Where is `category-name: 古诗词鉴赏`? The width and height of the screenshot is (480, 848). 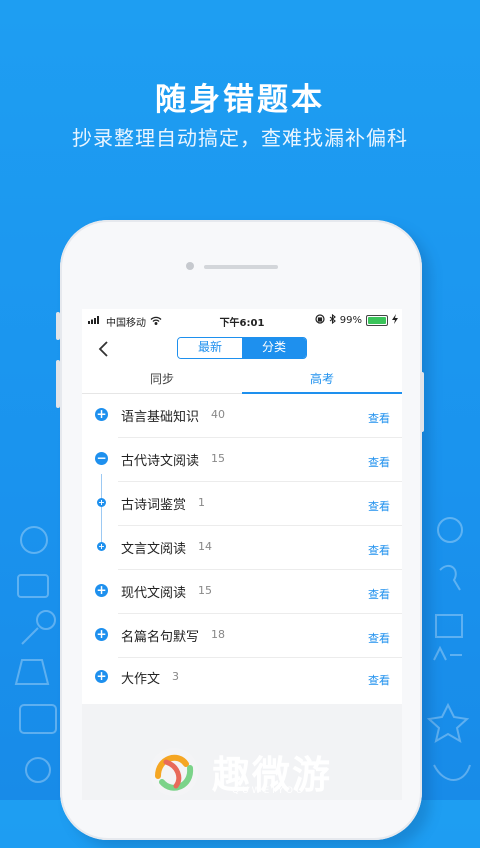
category-name: 古诗词鉴赏 is located at coordinates (154, 505).